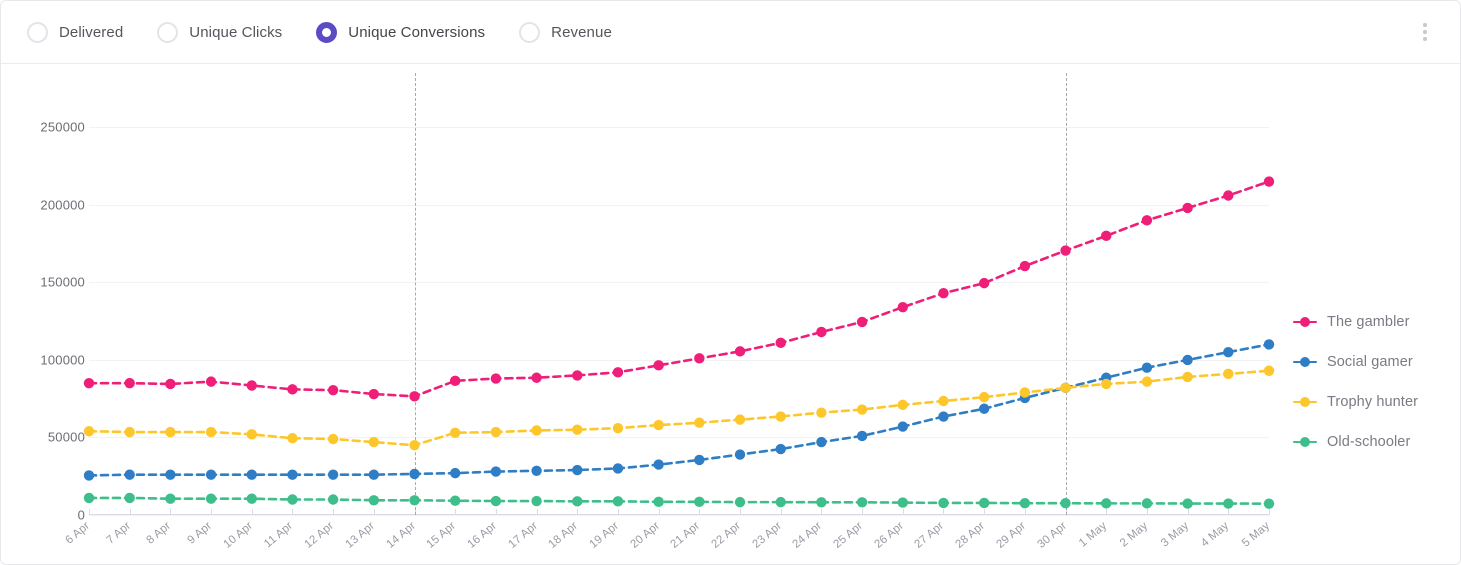  I want to click on radio-option-unique-clicks: Unique Clicks, so click(219, 32).